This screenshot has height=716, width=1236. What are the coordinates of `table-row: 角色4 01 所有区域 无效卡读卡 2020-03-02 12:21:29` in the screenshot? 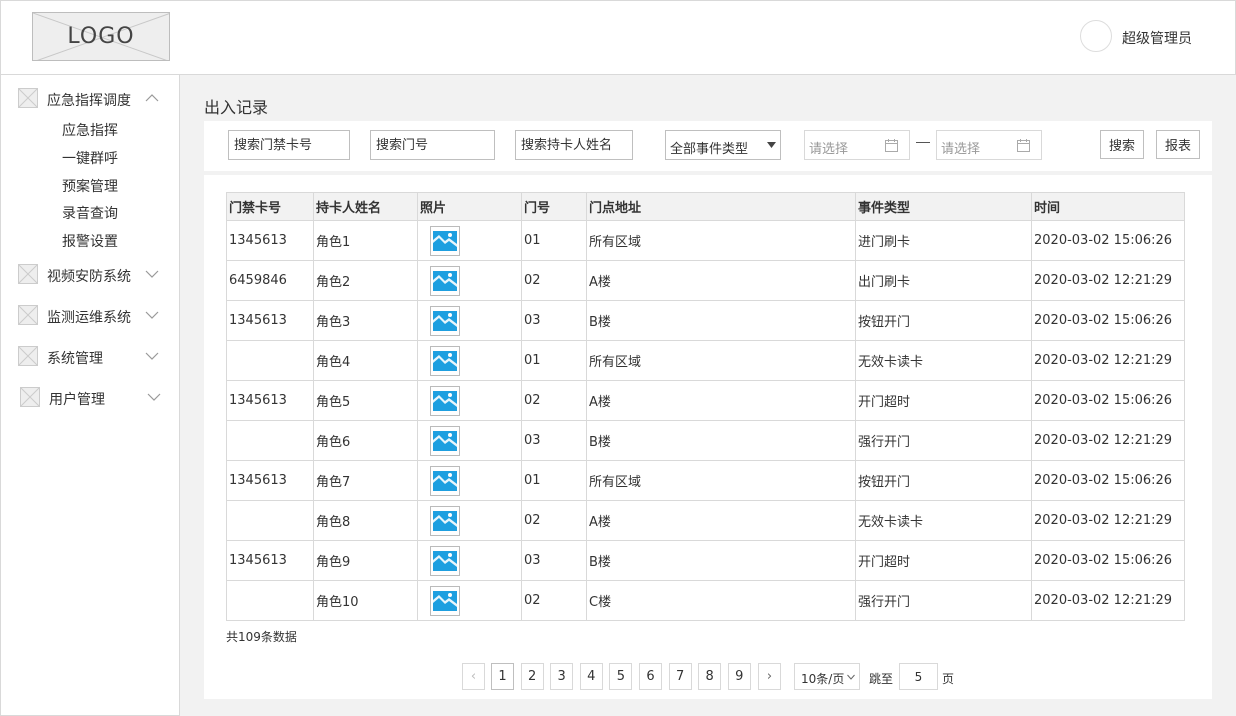 It's located at (705, 360).